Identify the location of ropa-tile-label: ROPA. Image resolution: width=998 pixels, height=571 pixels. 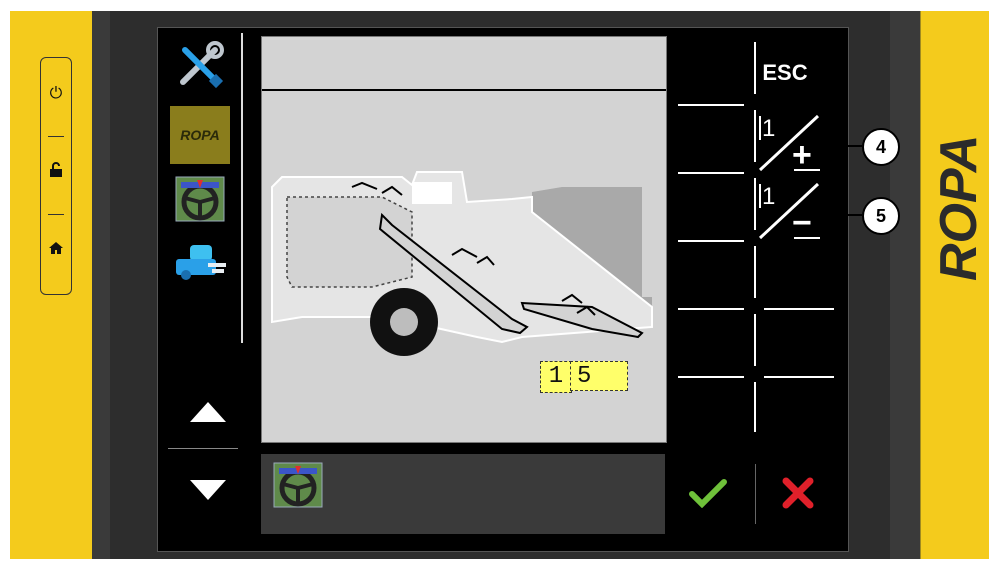
(200, 135).